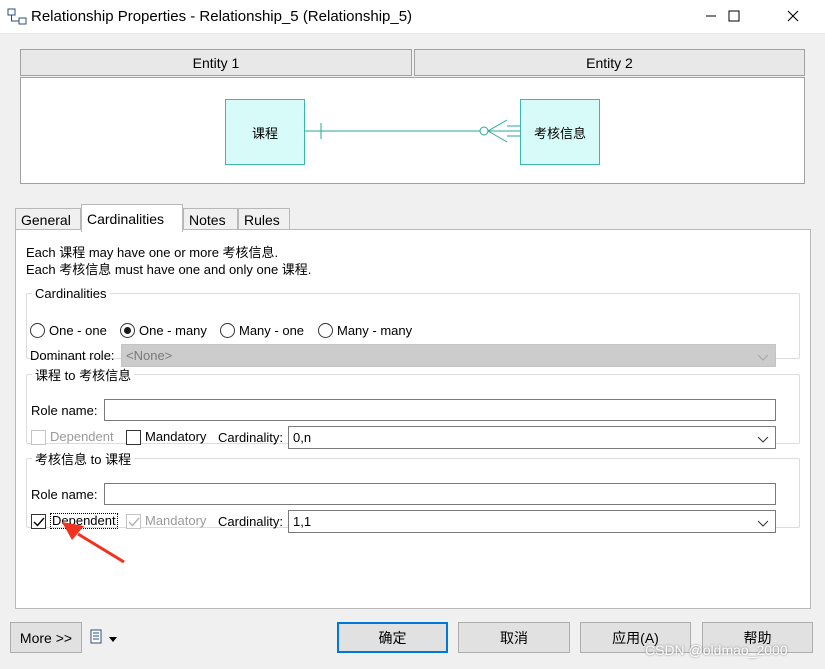 The width and height of the screenshot is (825, 669). What do you see at coordinates (126, 218) in the screenshot?
I see `tab-cardinalities-label: Cardinalities` at bounding box center [126, 218].